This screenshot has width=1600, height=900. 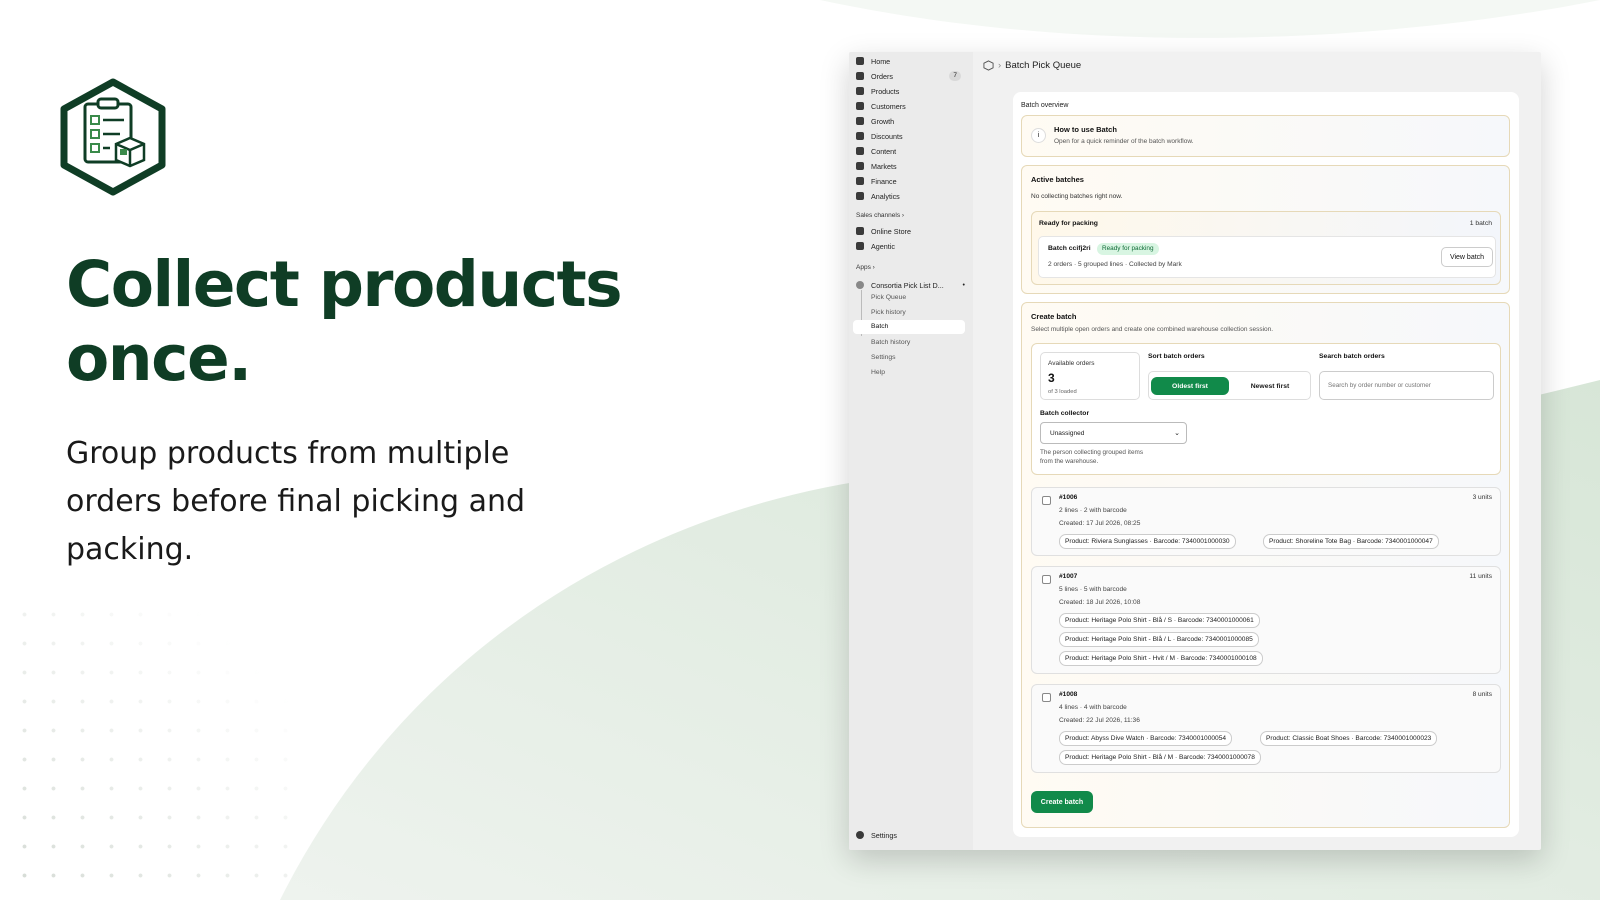 I want to click on available-label: Available orders, so click(x=1071, y=363).